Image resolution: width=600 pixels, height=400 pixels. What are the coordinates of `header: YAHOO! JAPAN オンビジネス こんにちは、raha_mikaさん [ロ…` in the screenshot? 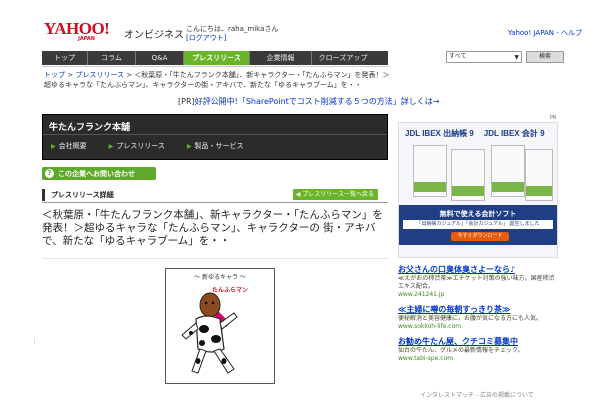 It's located at (300, 23).